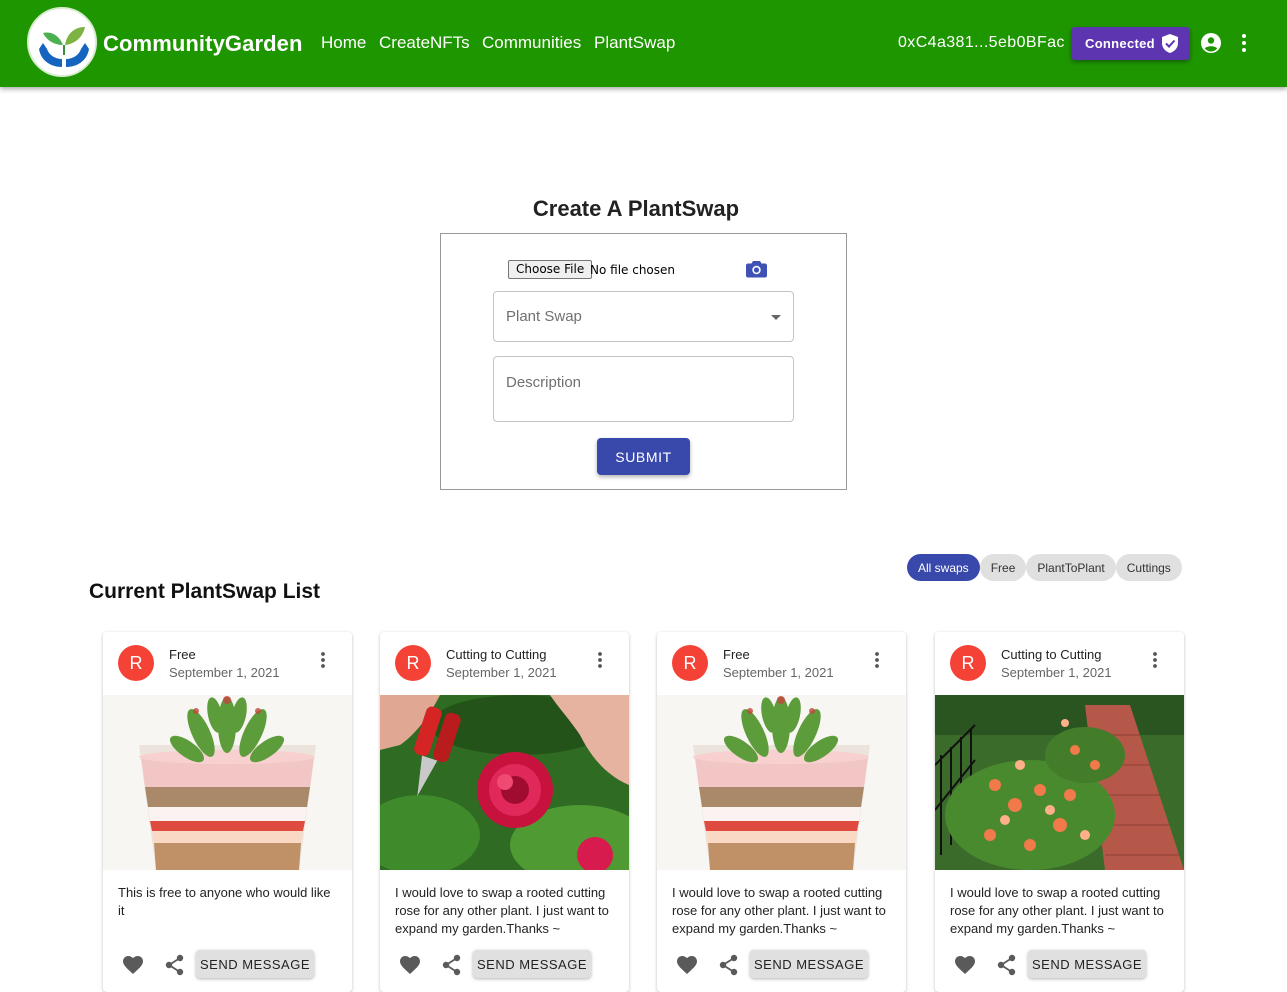 The image size is (1287, 992). I want to click on filter-free: Free, so click(1003, 567).